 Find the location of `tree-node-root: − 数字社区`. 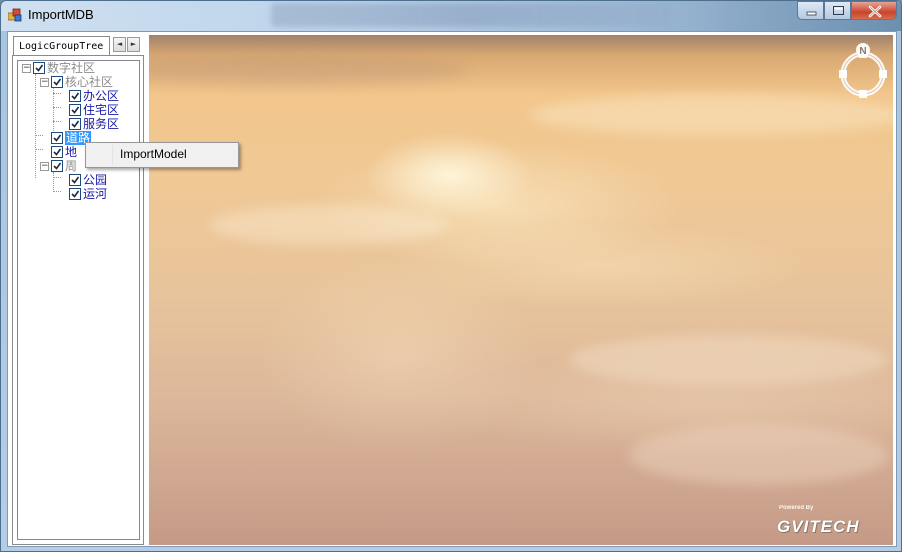

tree-node-root: − 数字社区 is located at coordinates (78, 68).